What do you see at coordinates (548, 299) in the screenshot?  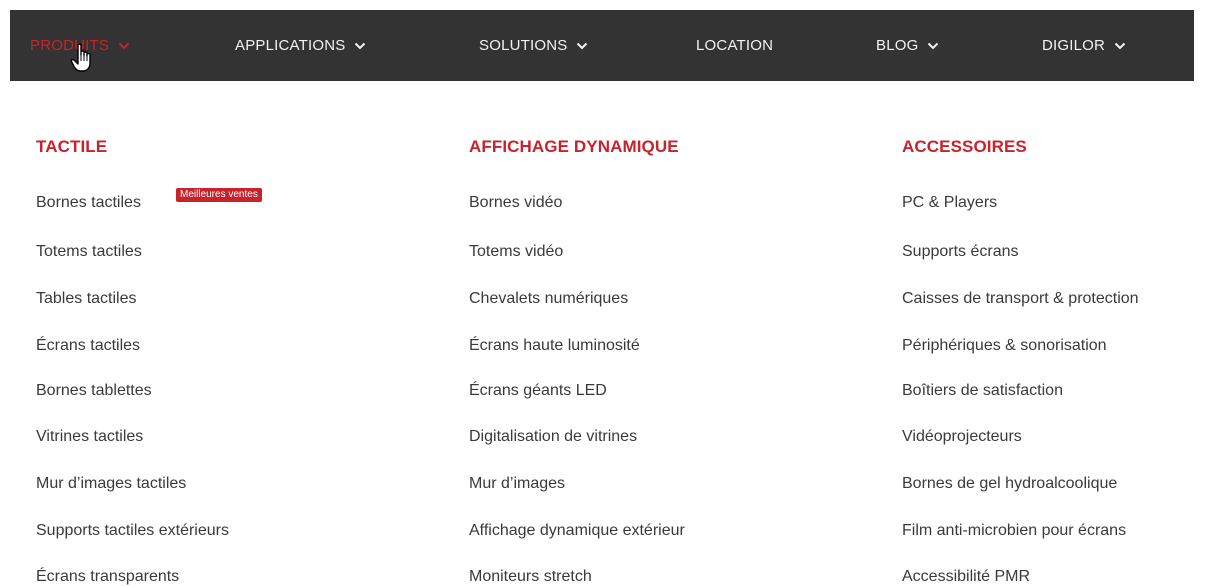 I see `menu-item-chevalets-numeriques: Chevalets numériques` at bounding box center [548, 299].